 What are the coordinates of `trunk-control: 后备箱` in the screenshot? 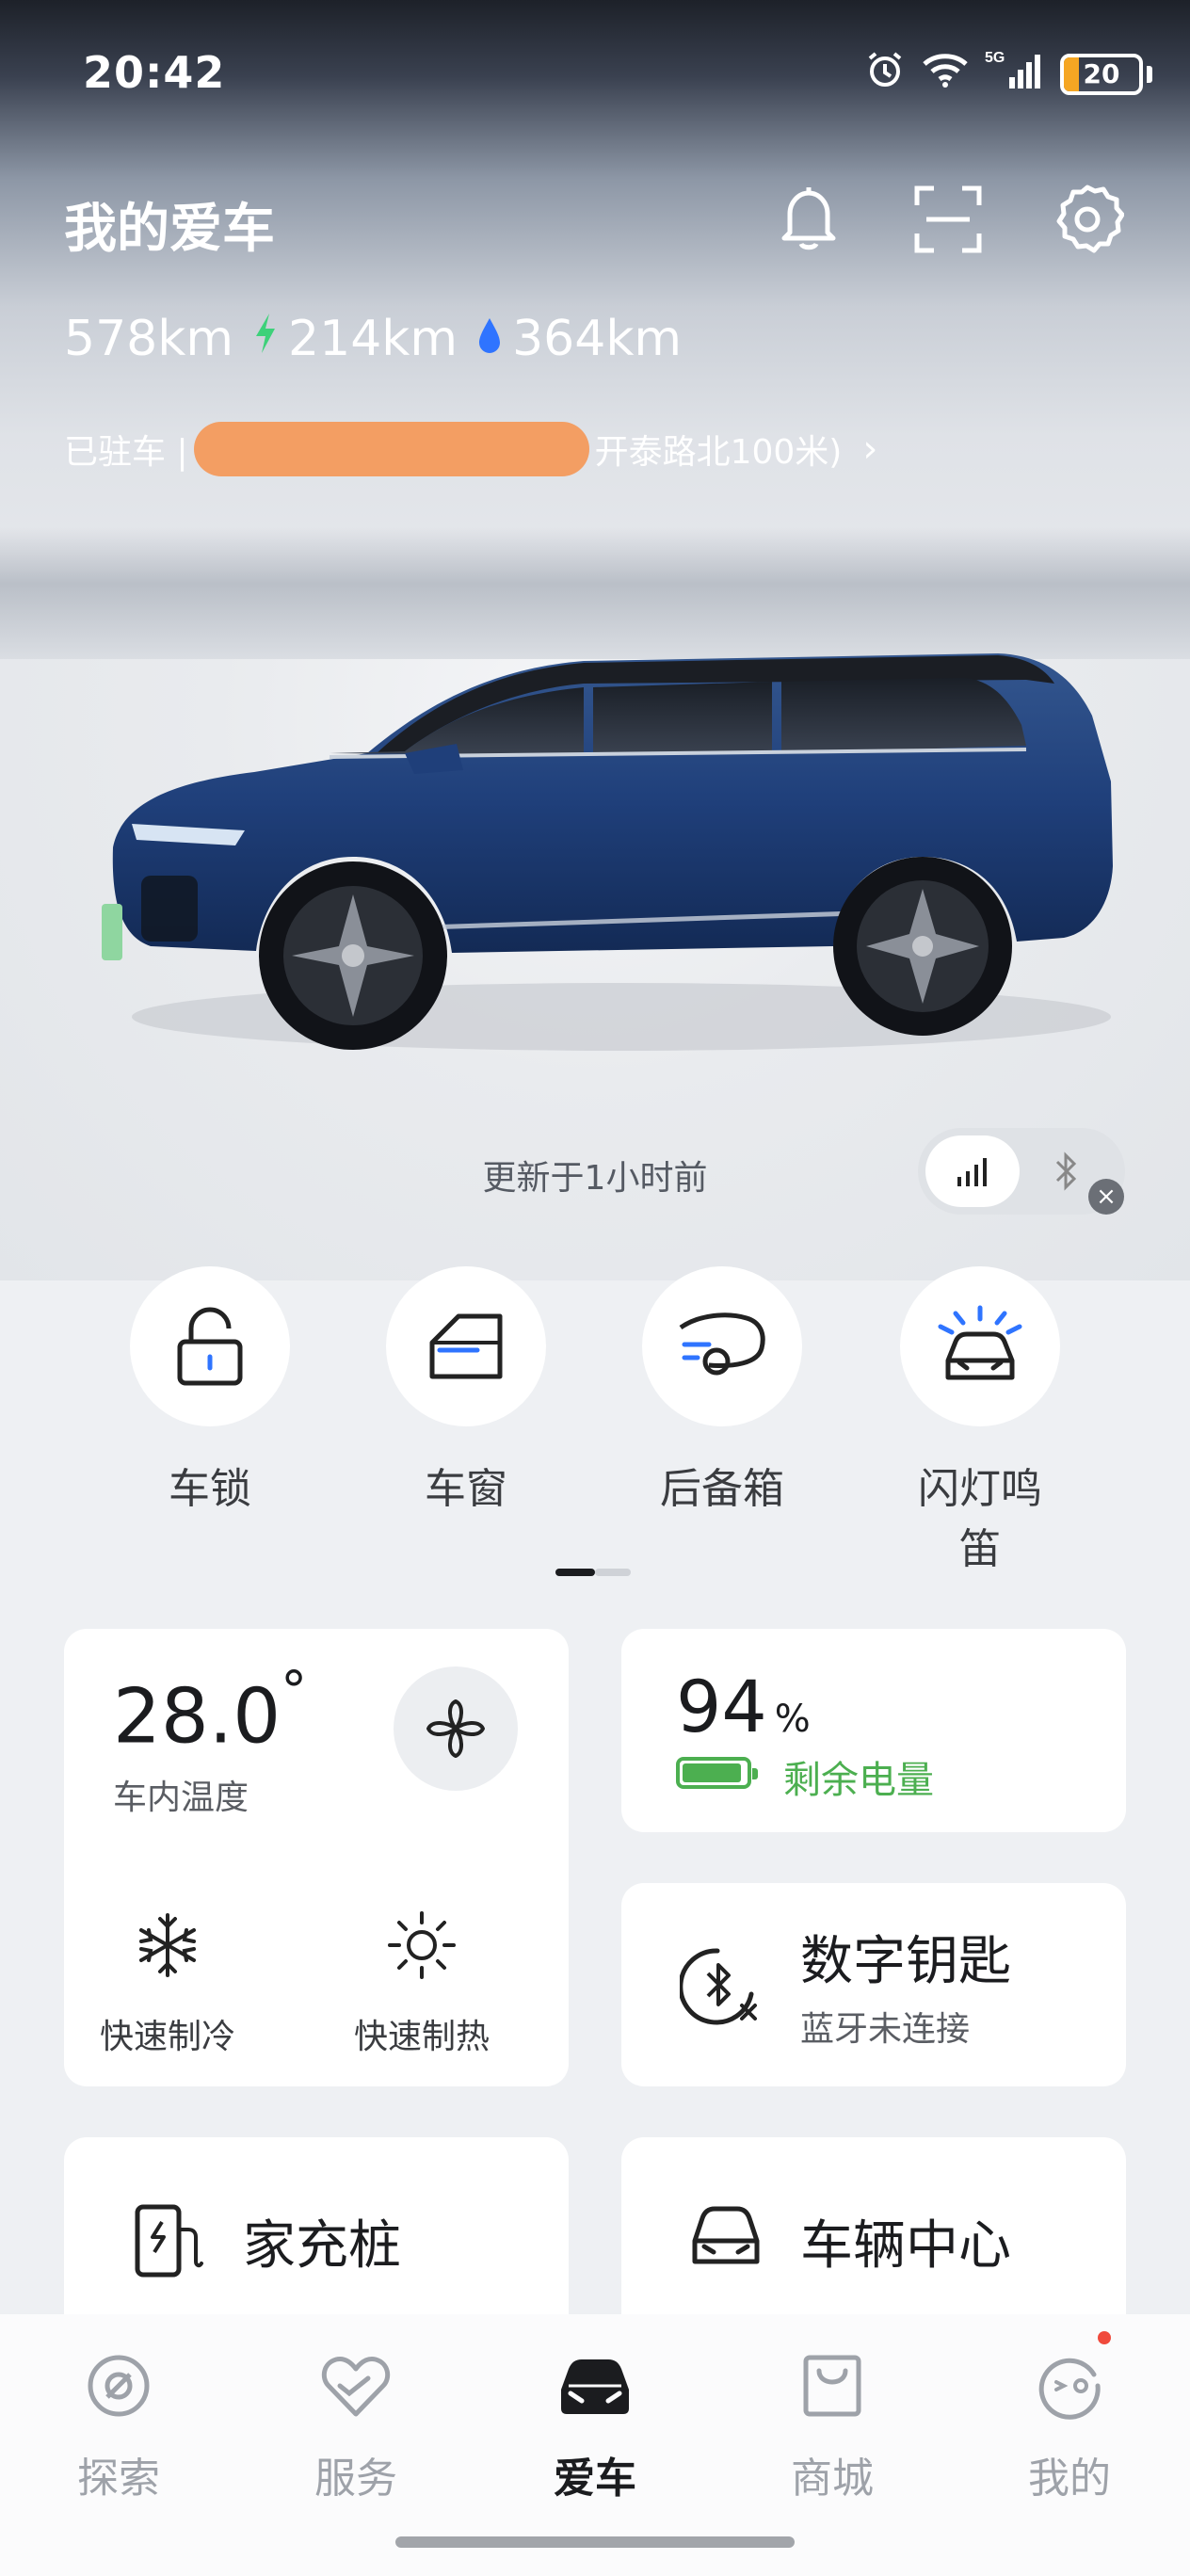 It's located at (722, 1390).